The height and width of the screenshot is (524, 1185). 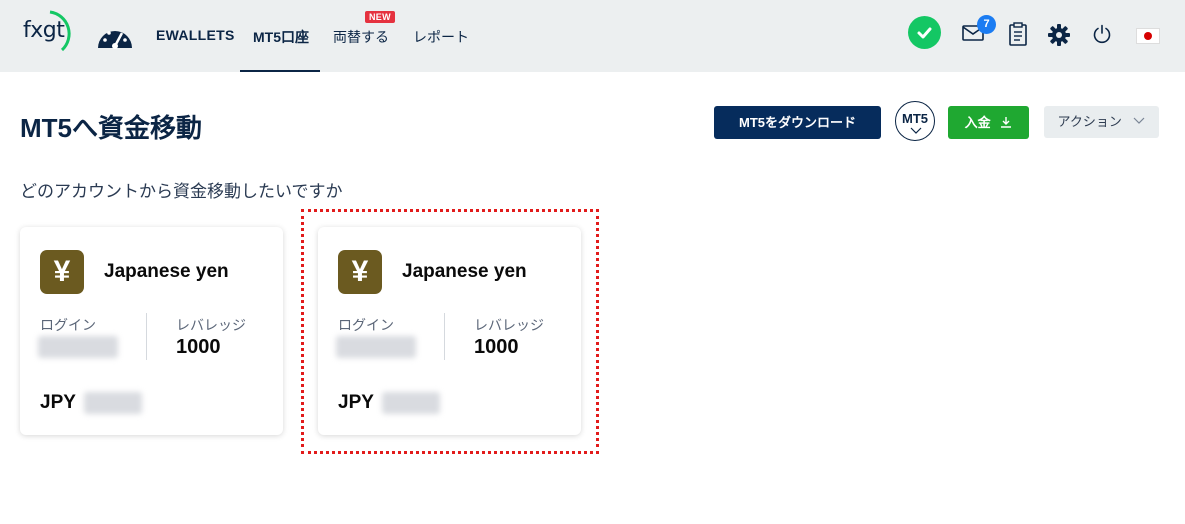 What do you see at coordinates (380, 17) in the screenshot?
I see `new-badge: NEW` at bounding box center [380, 17].